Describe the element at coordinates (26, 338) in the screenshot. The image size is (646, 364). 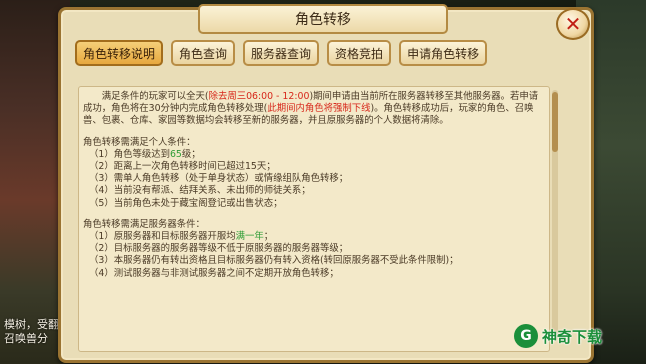
I see `chat-line: 召唤兽分` at that location.